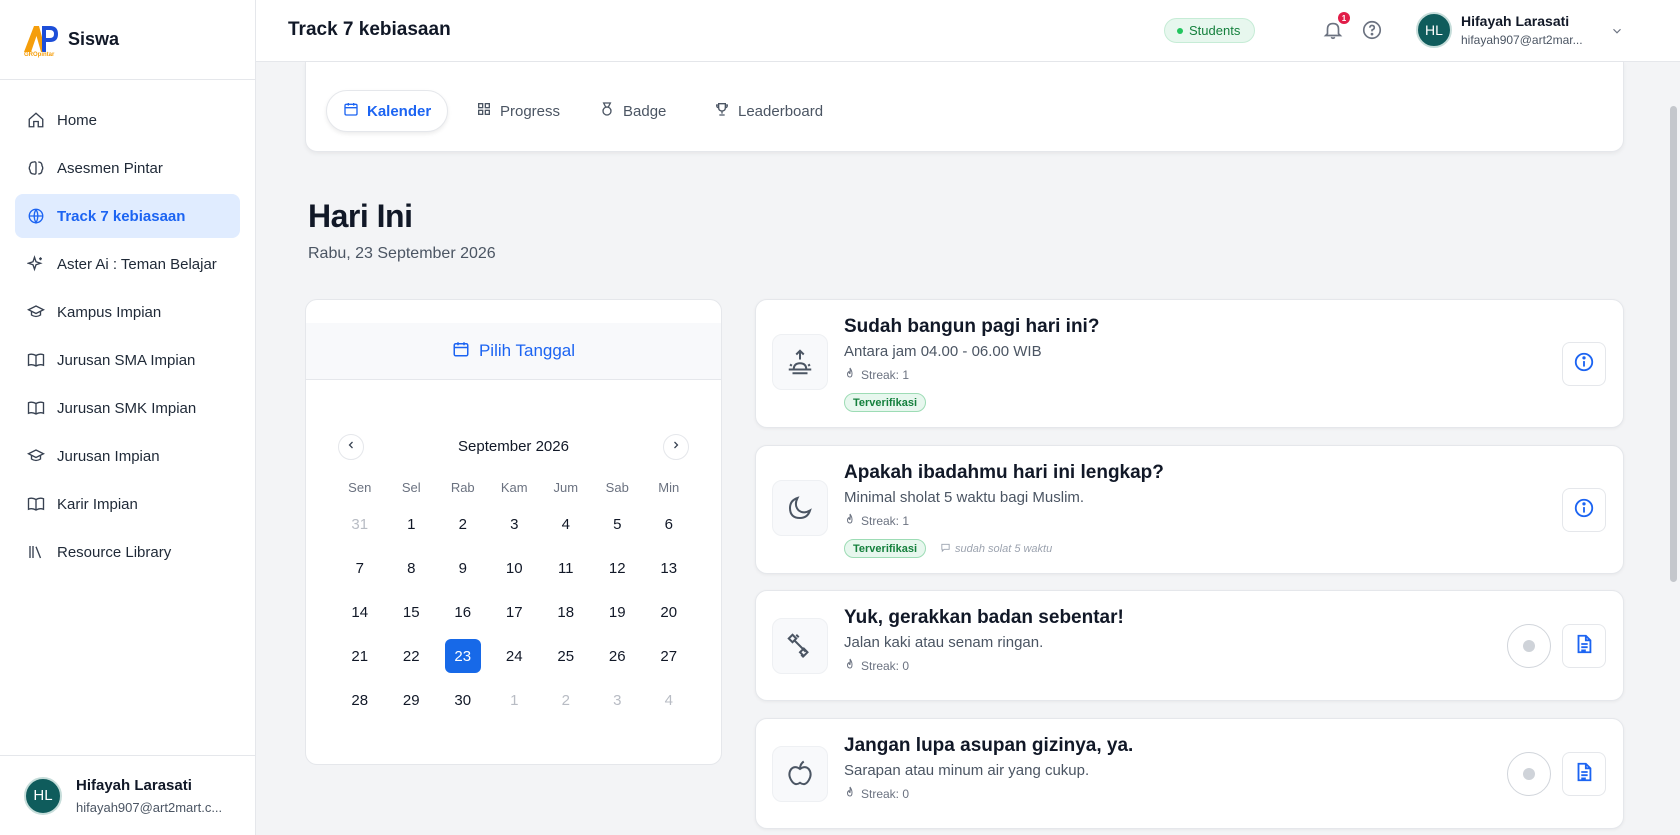 This screenshot has height=835, width=1680. What do you see at coordinates (768, 111) in the screenshot?
I see `tab-leaderboard: Leaderboard` at bounding box center [768, 111].